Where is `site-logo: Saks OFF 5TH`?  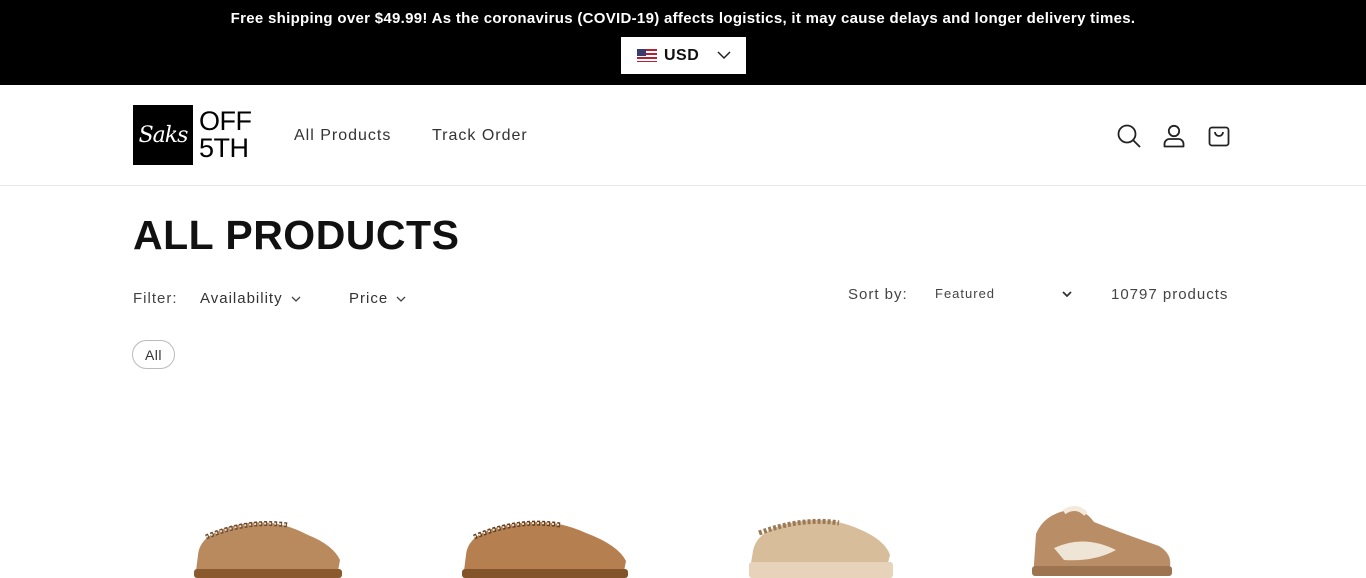
site-logo: Saks OFF 5TH is located at coordinates (195, 135).